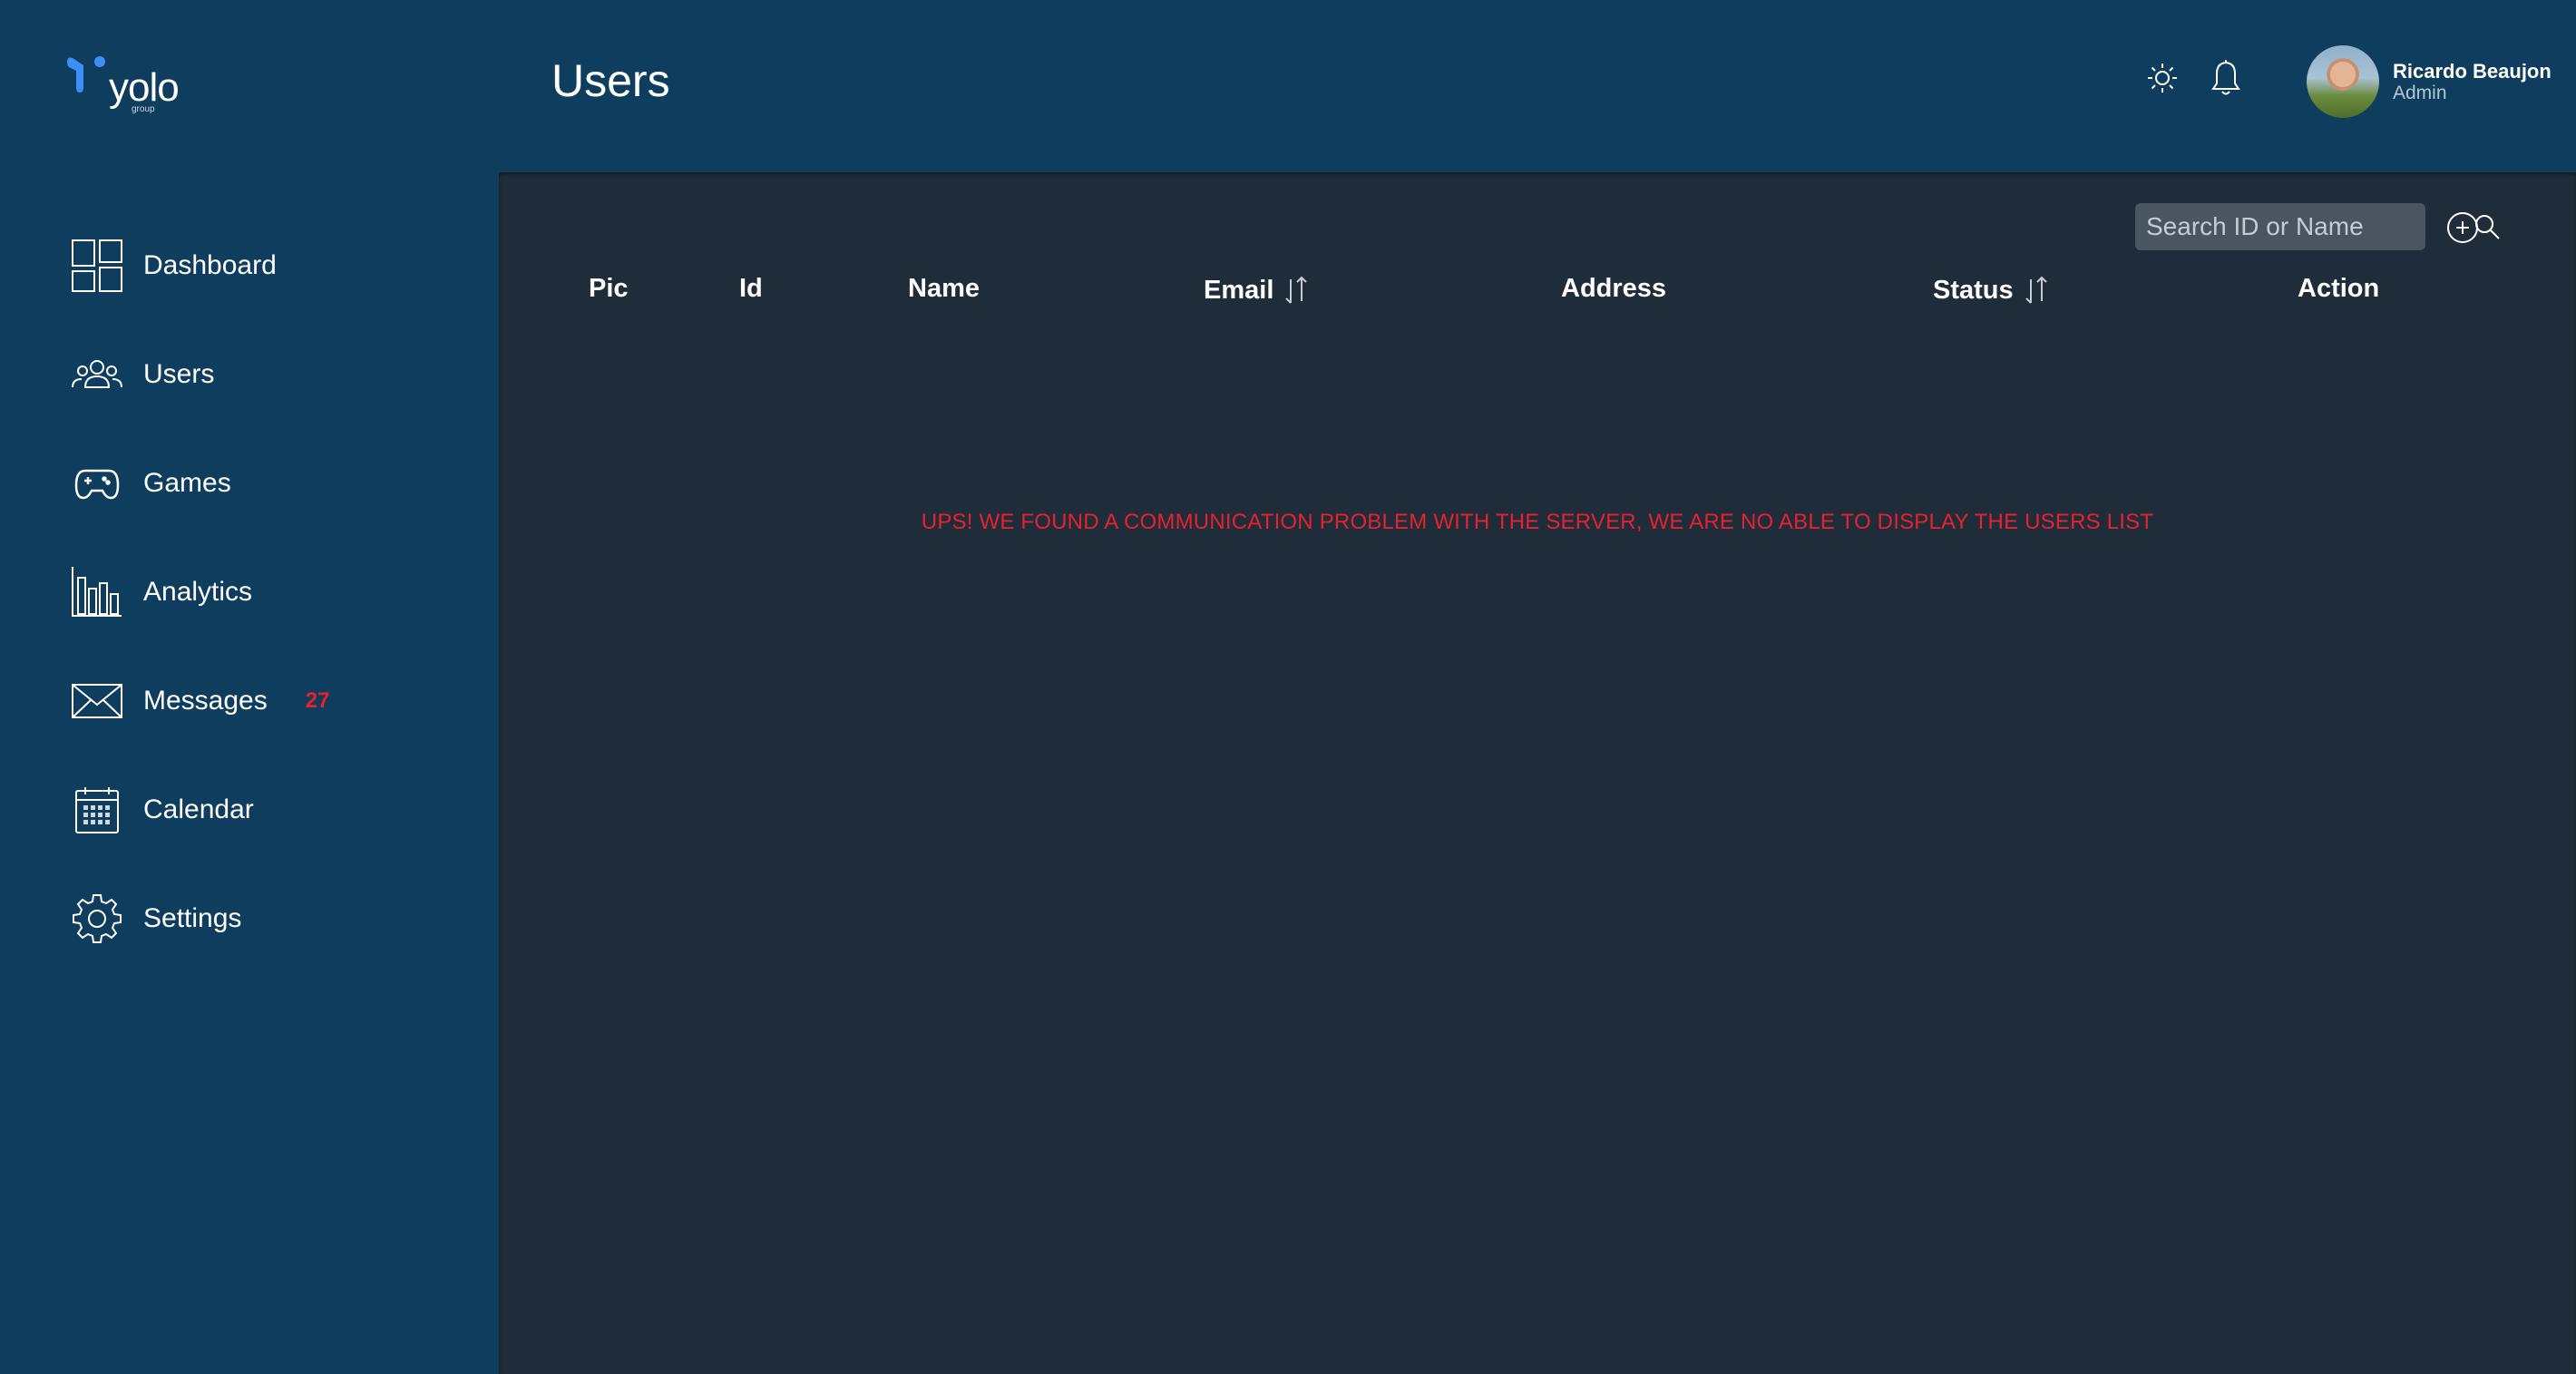  I want to click on sidebar-item-label: Users, so click(179, 374).